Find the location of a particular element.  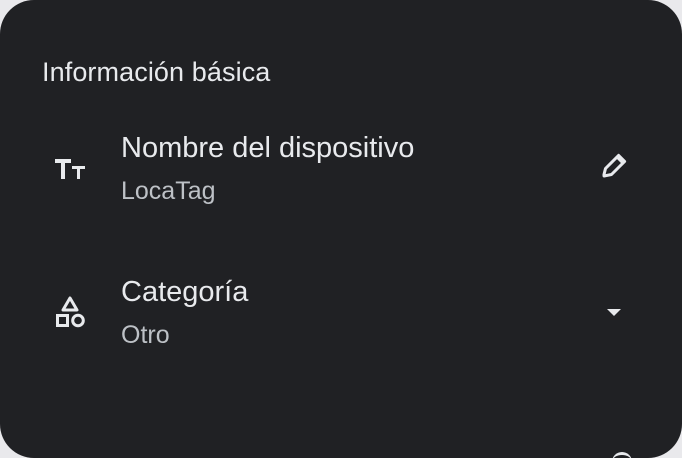

dropdown-arrow-icon is located at coordinates (614, 312).